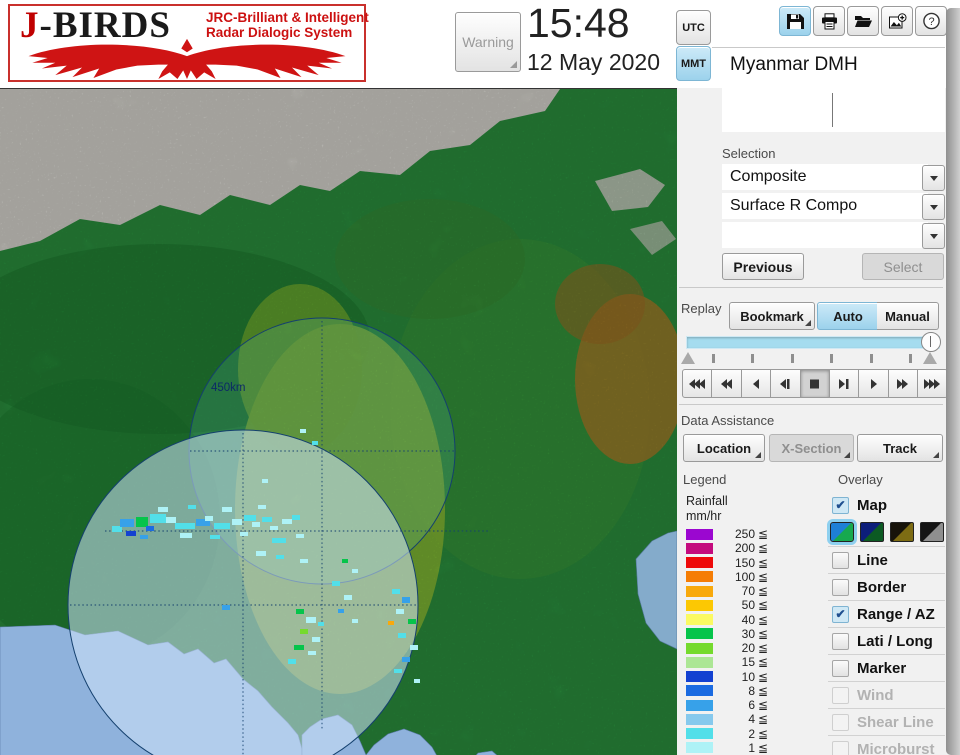  What do you see at coordinates (815, 383) in the screenshot?
I see `playback-stop-button` at bounding box center [815, 383].